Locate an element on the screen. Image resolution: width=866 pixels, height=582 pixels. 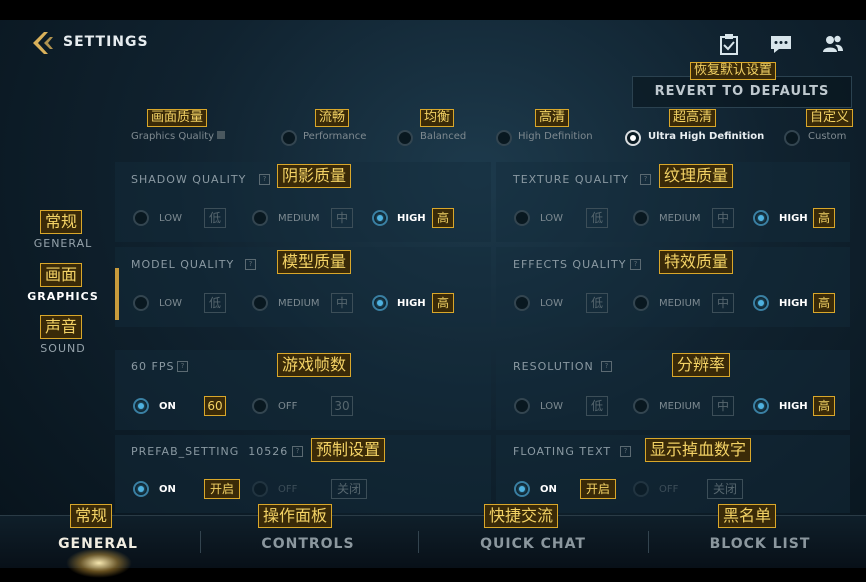
preset-balanced-tag: 均衡 is located at coordinates (437, 118).